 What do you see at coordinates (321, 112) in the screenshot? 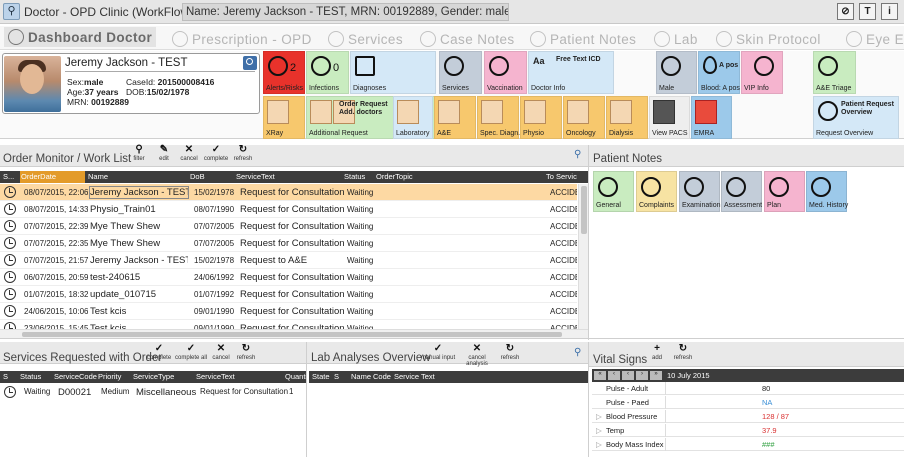
I see `request-icon` at bounding box center [321, 112].